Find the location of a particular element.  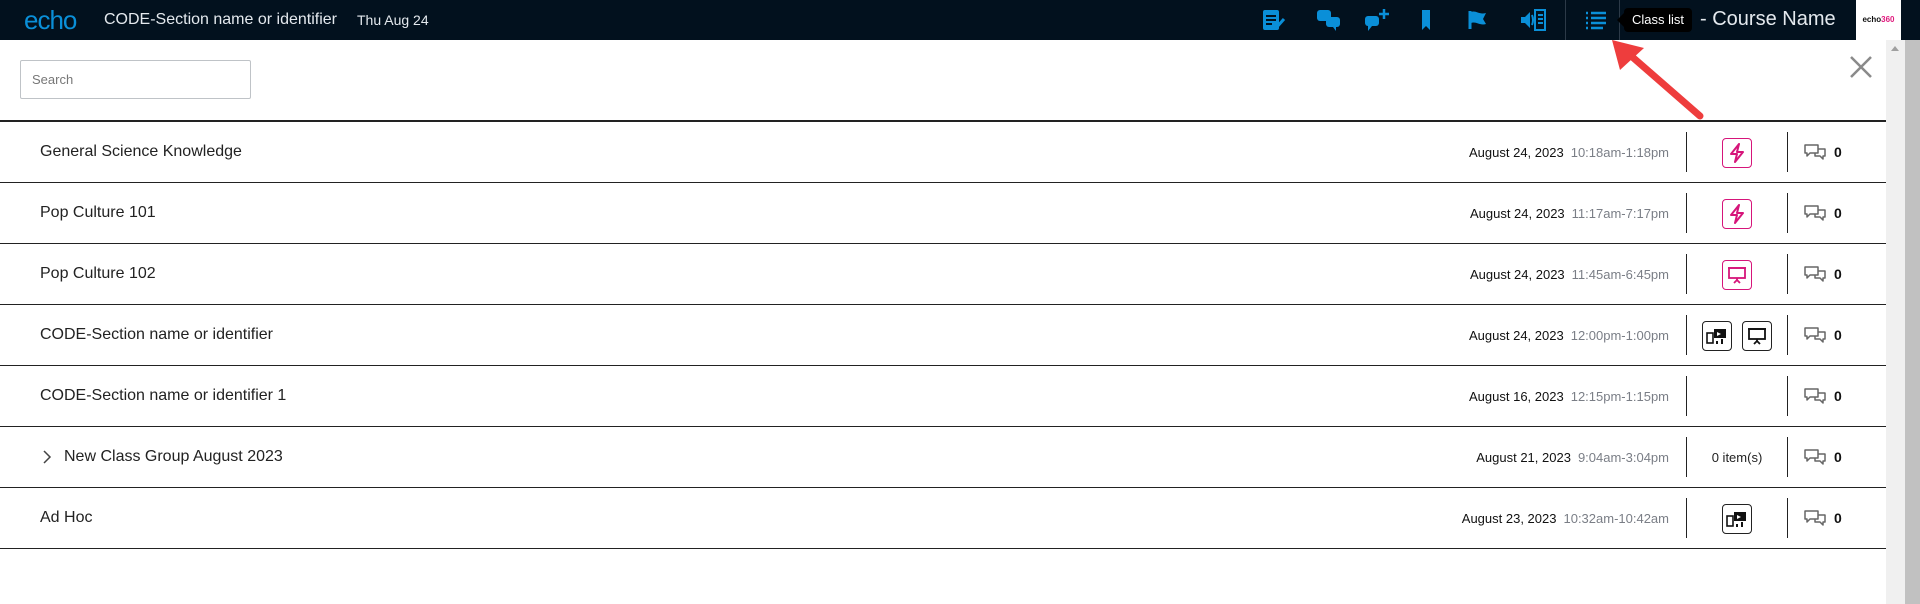

add-question-button is located at coordinates (1377, 20).